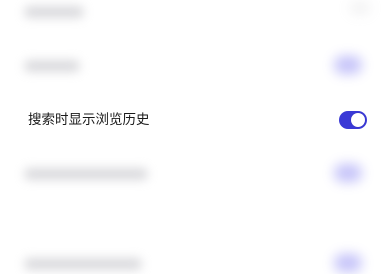 The width and height of the screenshot is (391, 274). Describe the element at coordinates (358, 120) in the screenshot. I see `toggle-knob` at that location.